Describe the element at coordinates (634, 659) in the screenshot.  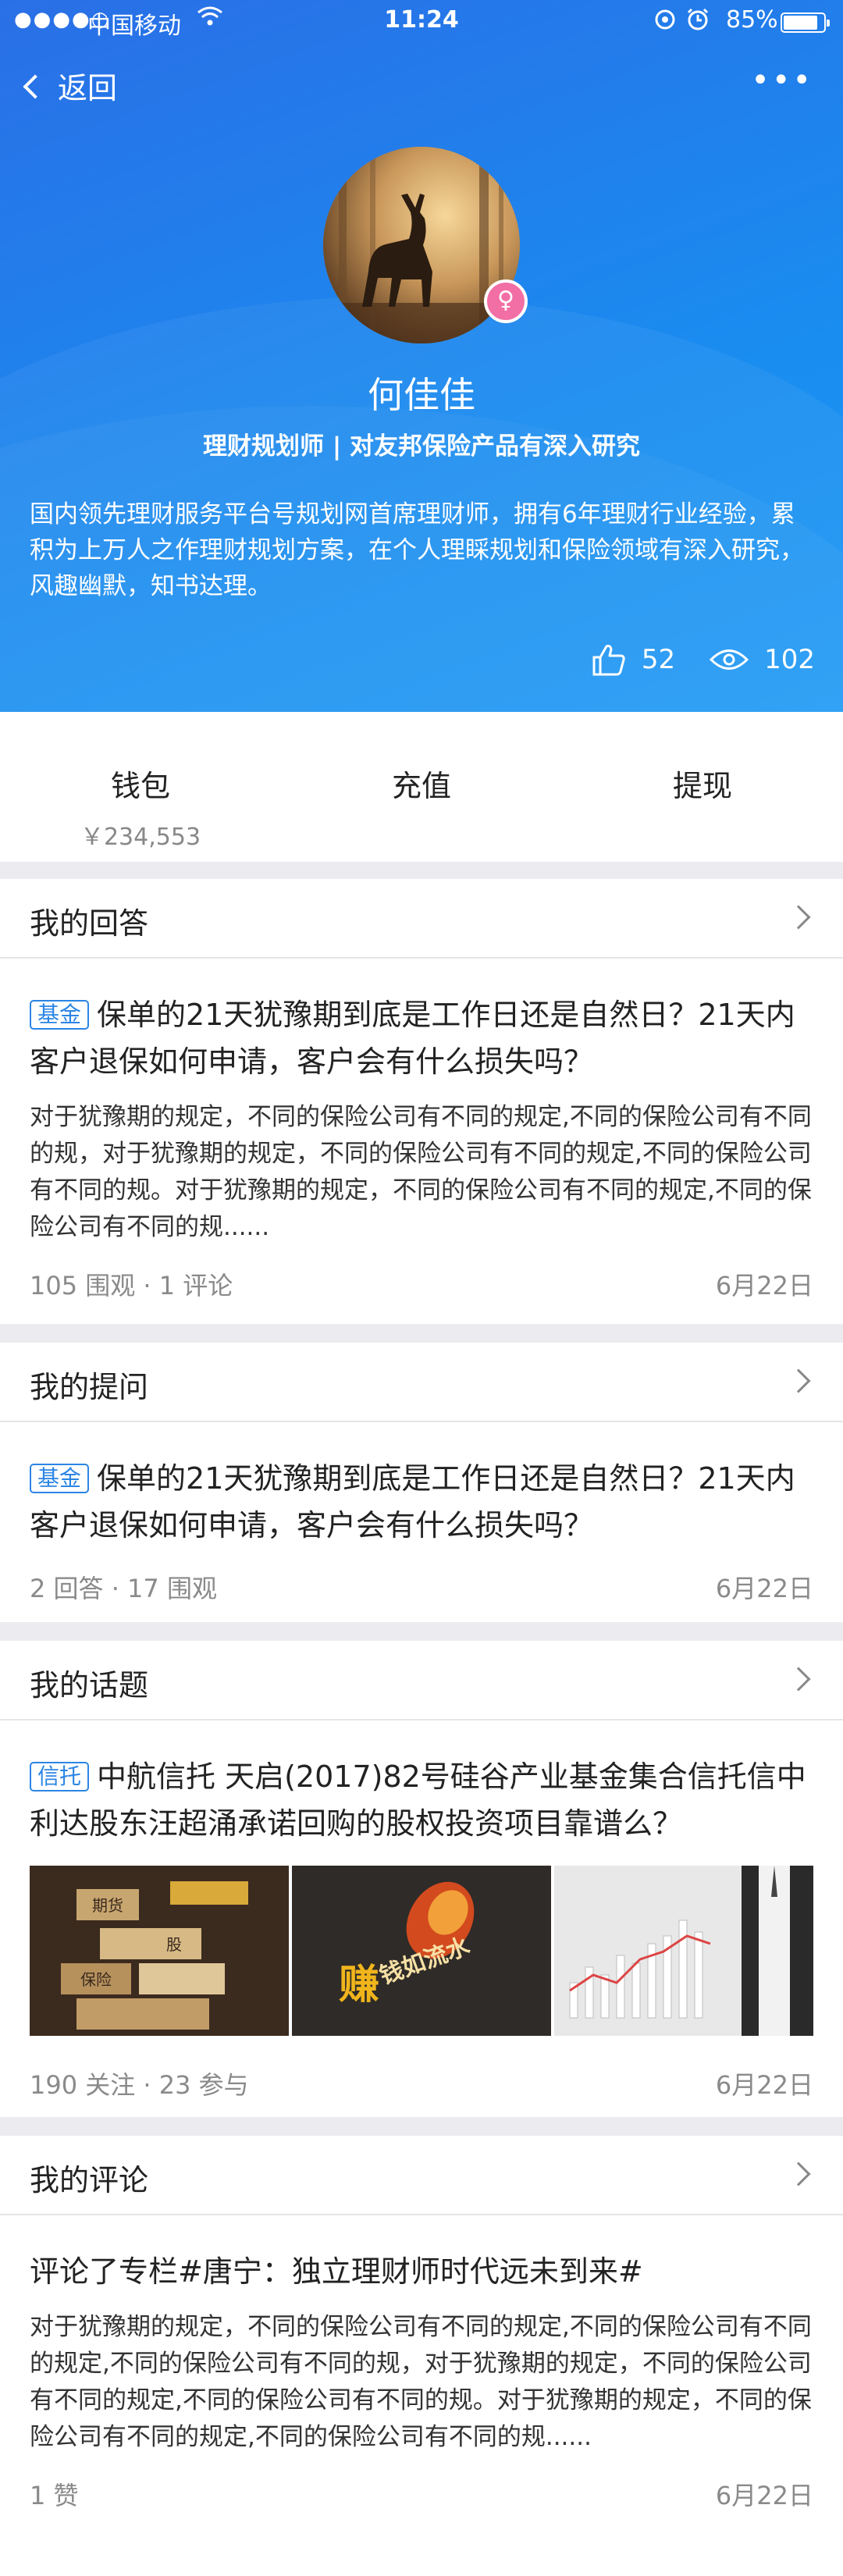
I see `like-stat: 52` at that location.